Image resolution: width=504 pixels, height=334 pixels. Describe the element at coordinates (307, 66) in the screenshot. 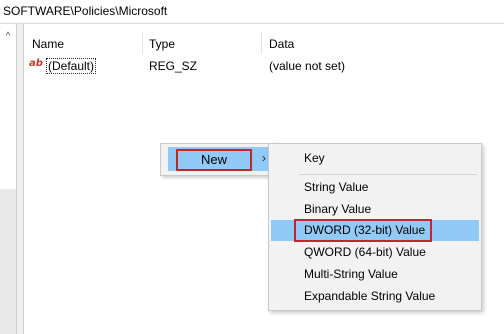

I see `value-data: (value not set)` at that location.